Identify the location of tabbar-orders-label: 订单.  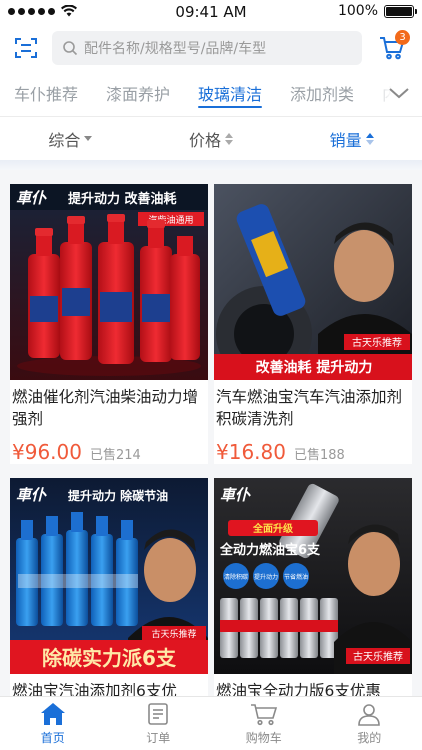
(158, 737).